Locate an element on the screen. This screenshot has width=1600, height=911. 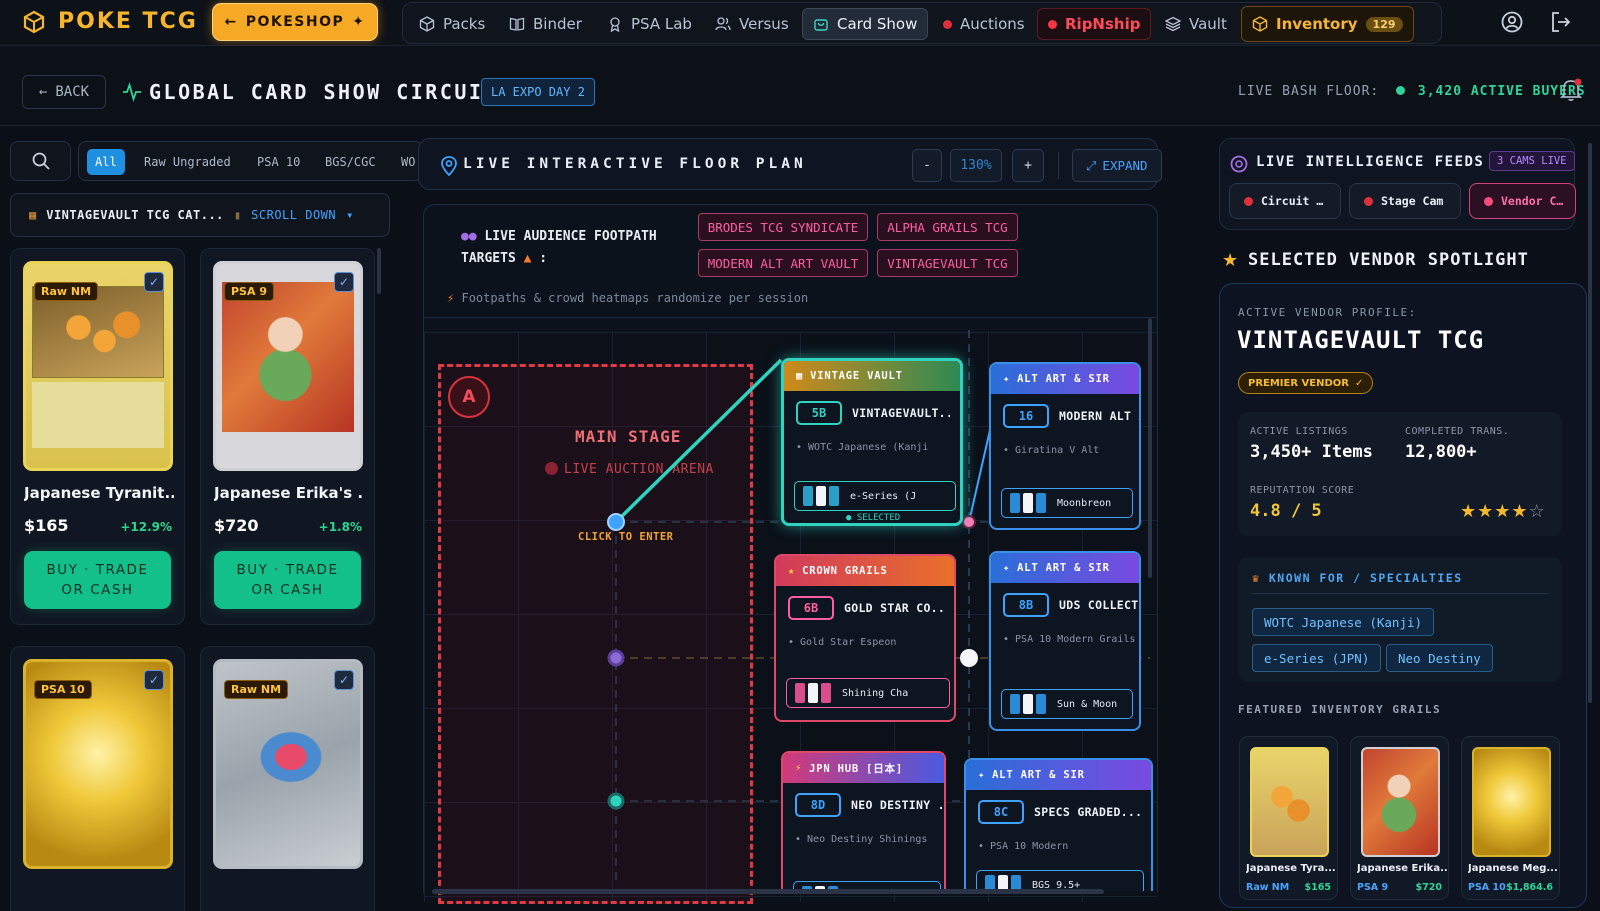
filter-chip-psa10: PSA 10 is located at coordinates (278, 162).